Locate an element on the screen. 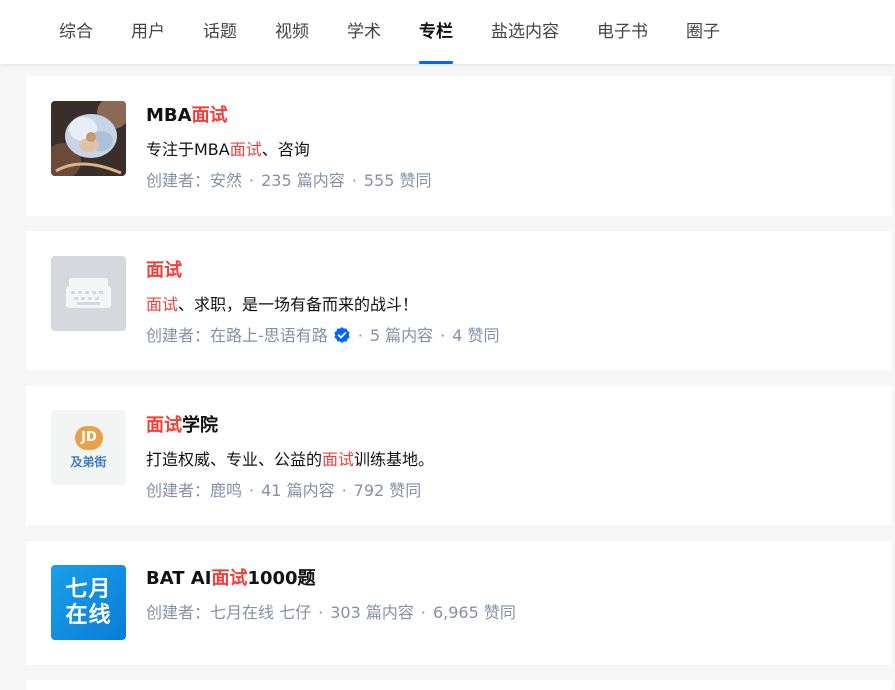 This screenshot has width=895, height=690. jidi-logo-icon: JD 及弟街 is located at coordinates (88, 447).